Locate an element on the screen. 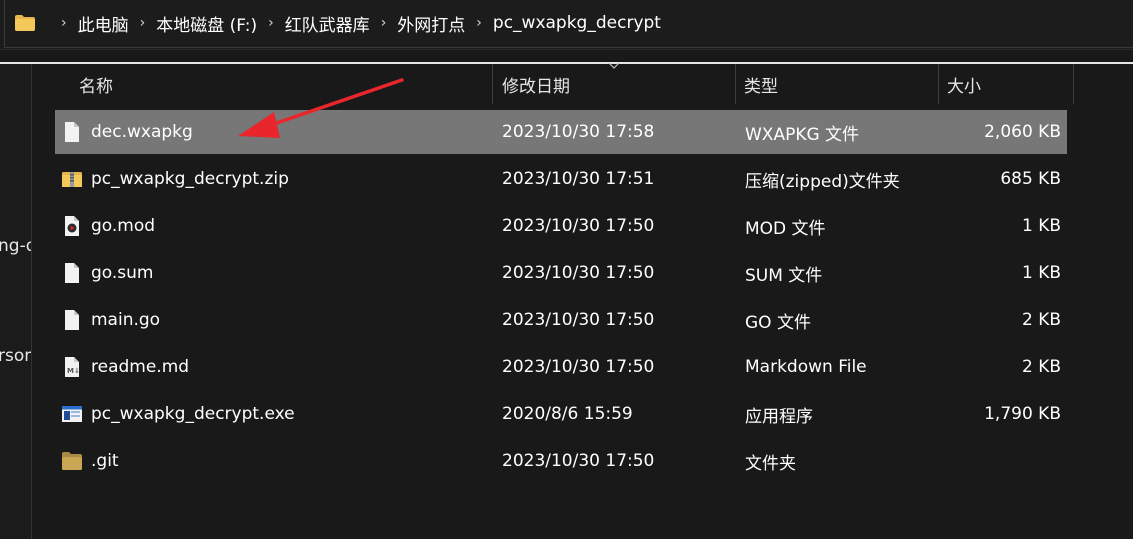 This screenshot has height=539, width=1133. breadcrumb-item: 本地磁盘 (F:) is located at coordinates (206, 23).